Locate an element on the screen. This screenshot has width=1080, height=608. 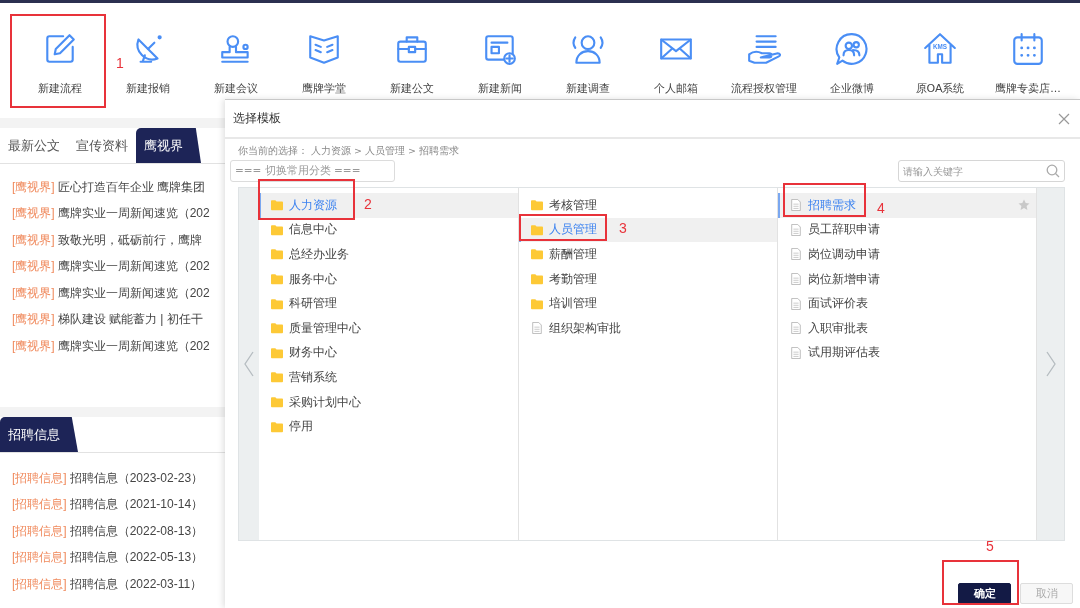
search-icon is located at coordinates (1053, 171).